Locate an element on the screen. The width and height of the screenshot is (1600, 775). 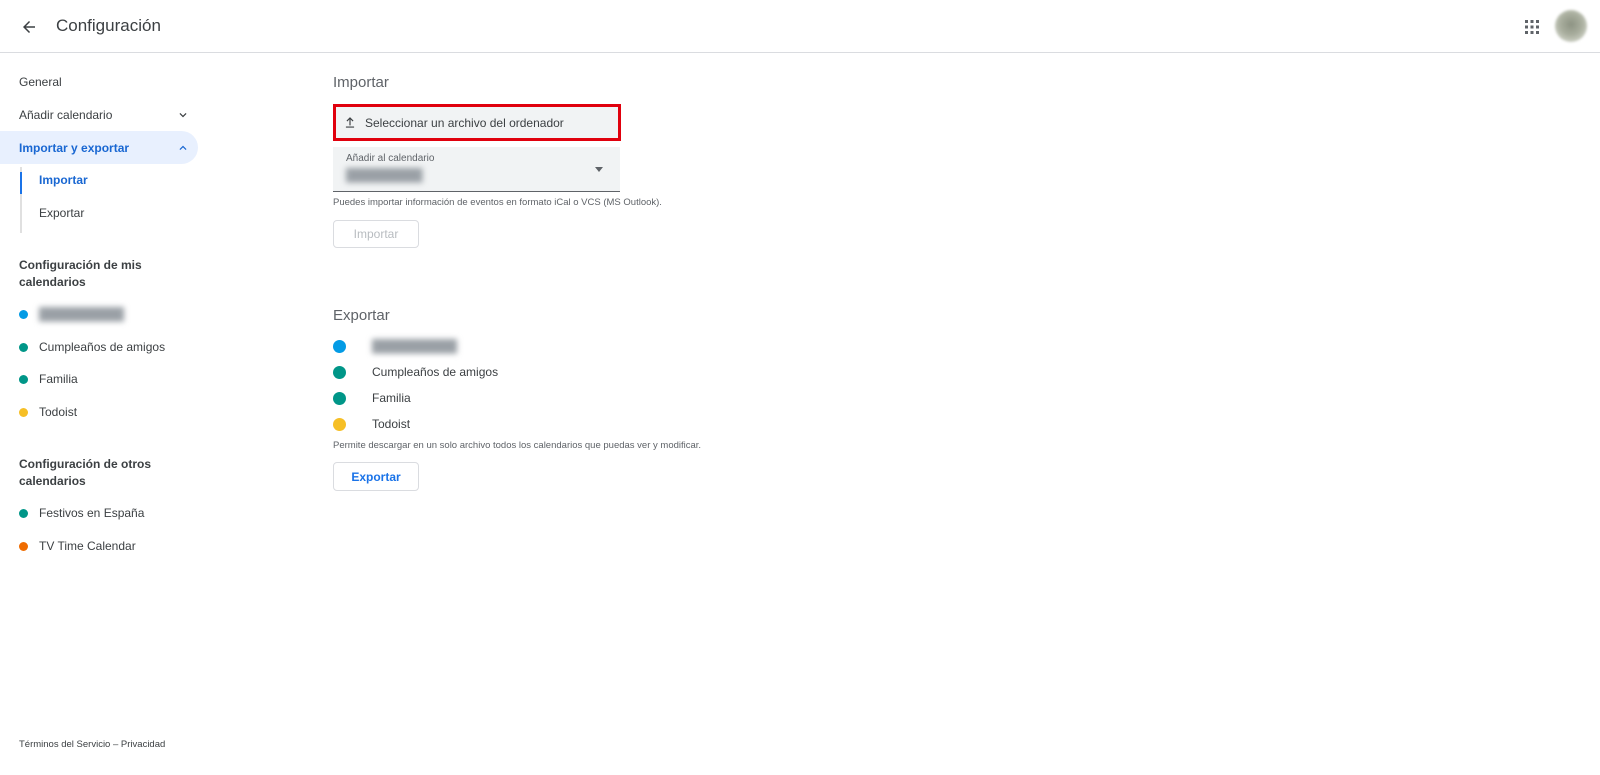
sidebar-item-add-calendar: Añadir calendario is located at coordinates (99, 114).